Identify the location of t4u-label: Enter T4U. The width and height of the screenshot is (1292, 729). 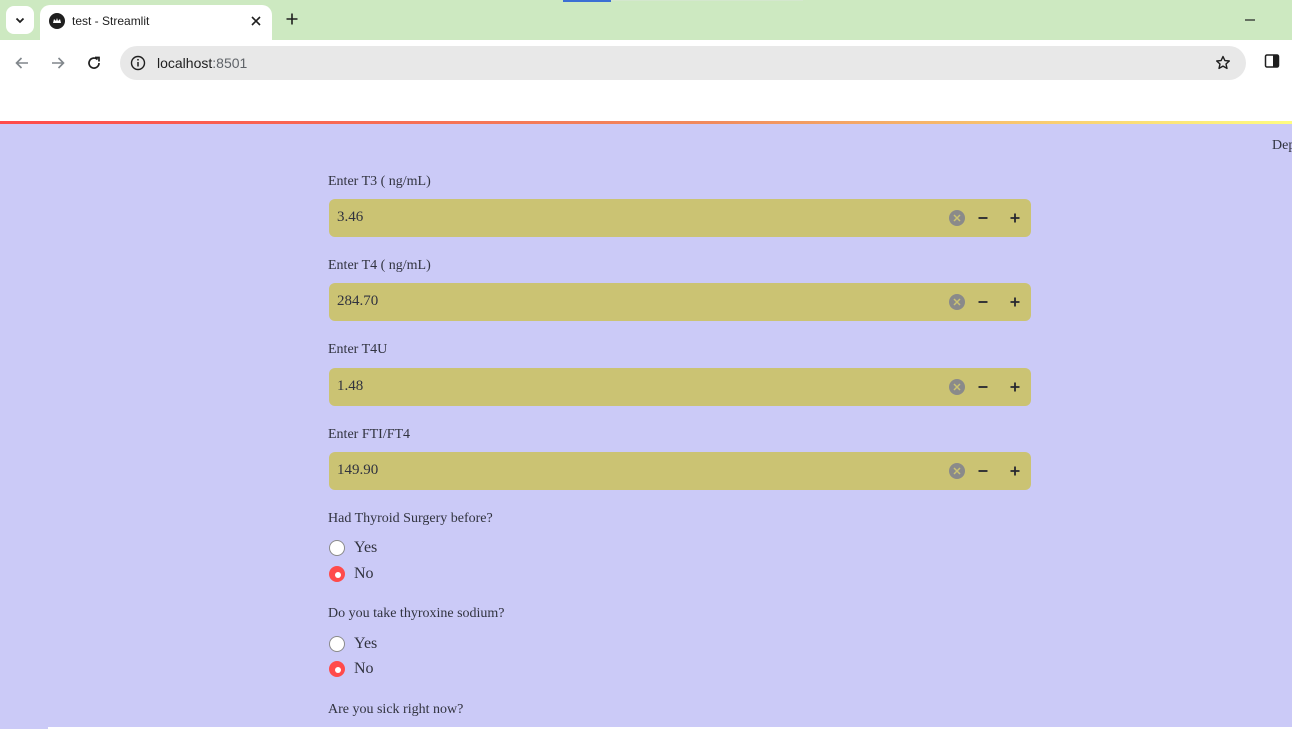
(358, 349).